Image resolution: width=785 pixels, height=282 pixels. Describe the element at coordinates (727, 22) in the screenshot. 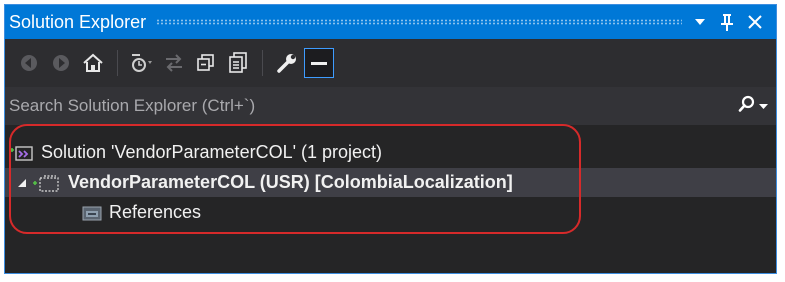

I see `pin-icon` at that location.